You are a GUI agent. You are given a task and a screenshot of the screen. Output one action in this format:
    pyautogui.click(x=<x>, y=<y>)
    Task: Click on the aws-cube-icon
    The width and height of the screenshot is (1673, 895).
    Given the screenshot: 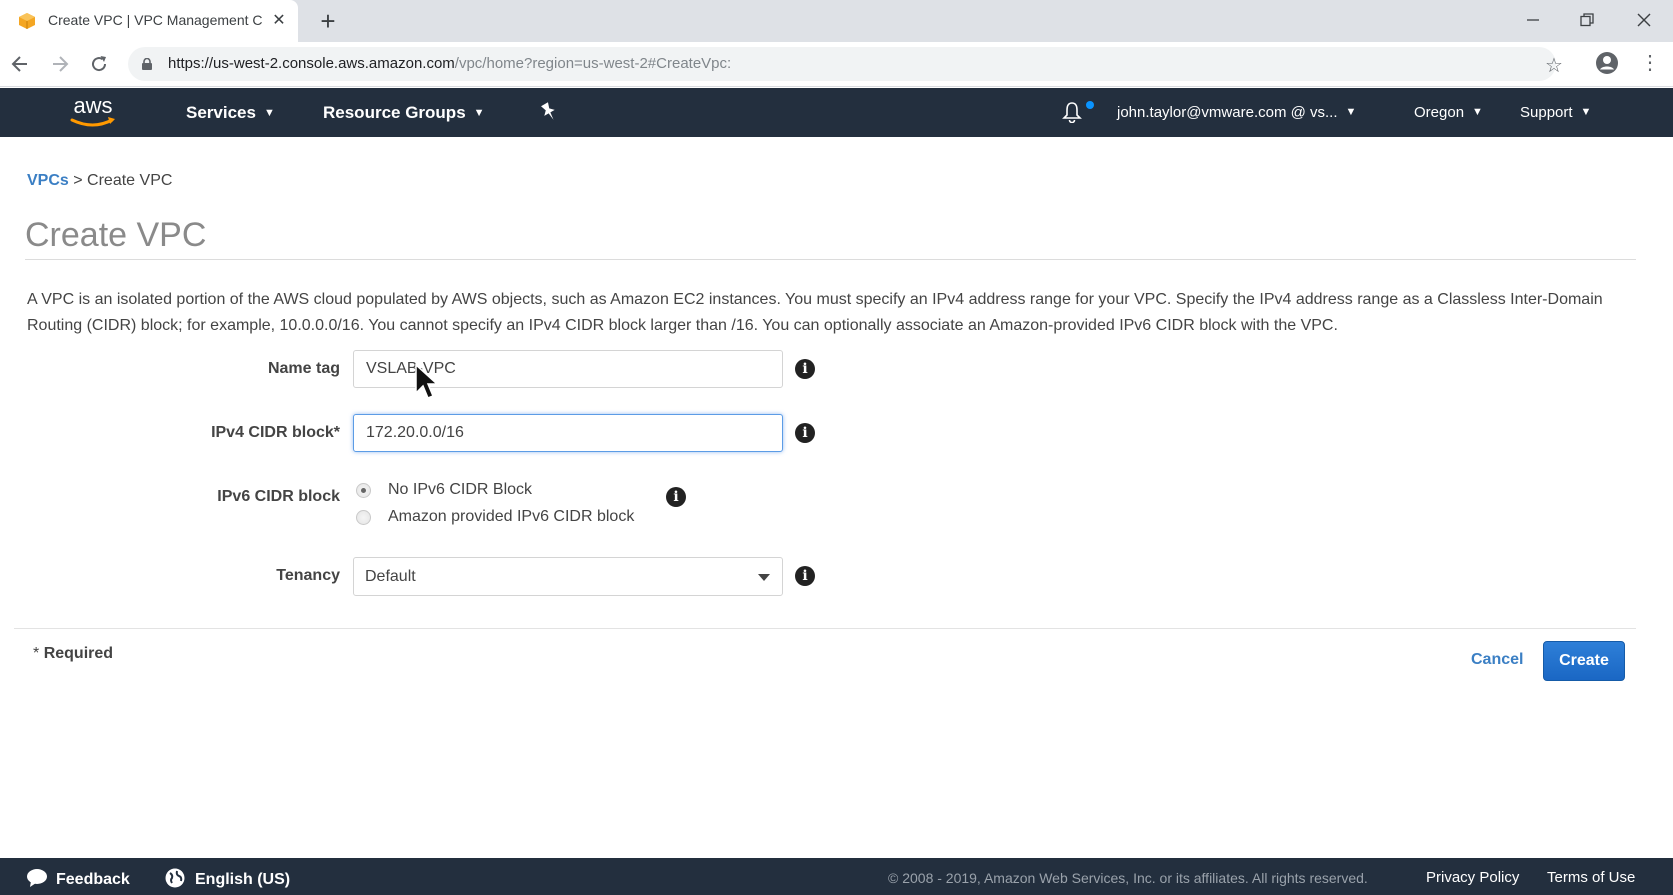 What is the action you would take?
    pyautogui.click(x=27, y=21)
    